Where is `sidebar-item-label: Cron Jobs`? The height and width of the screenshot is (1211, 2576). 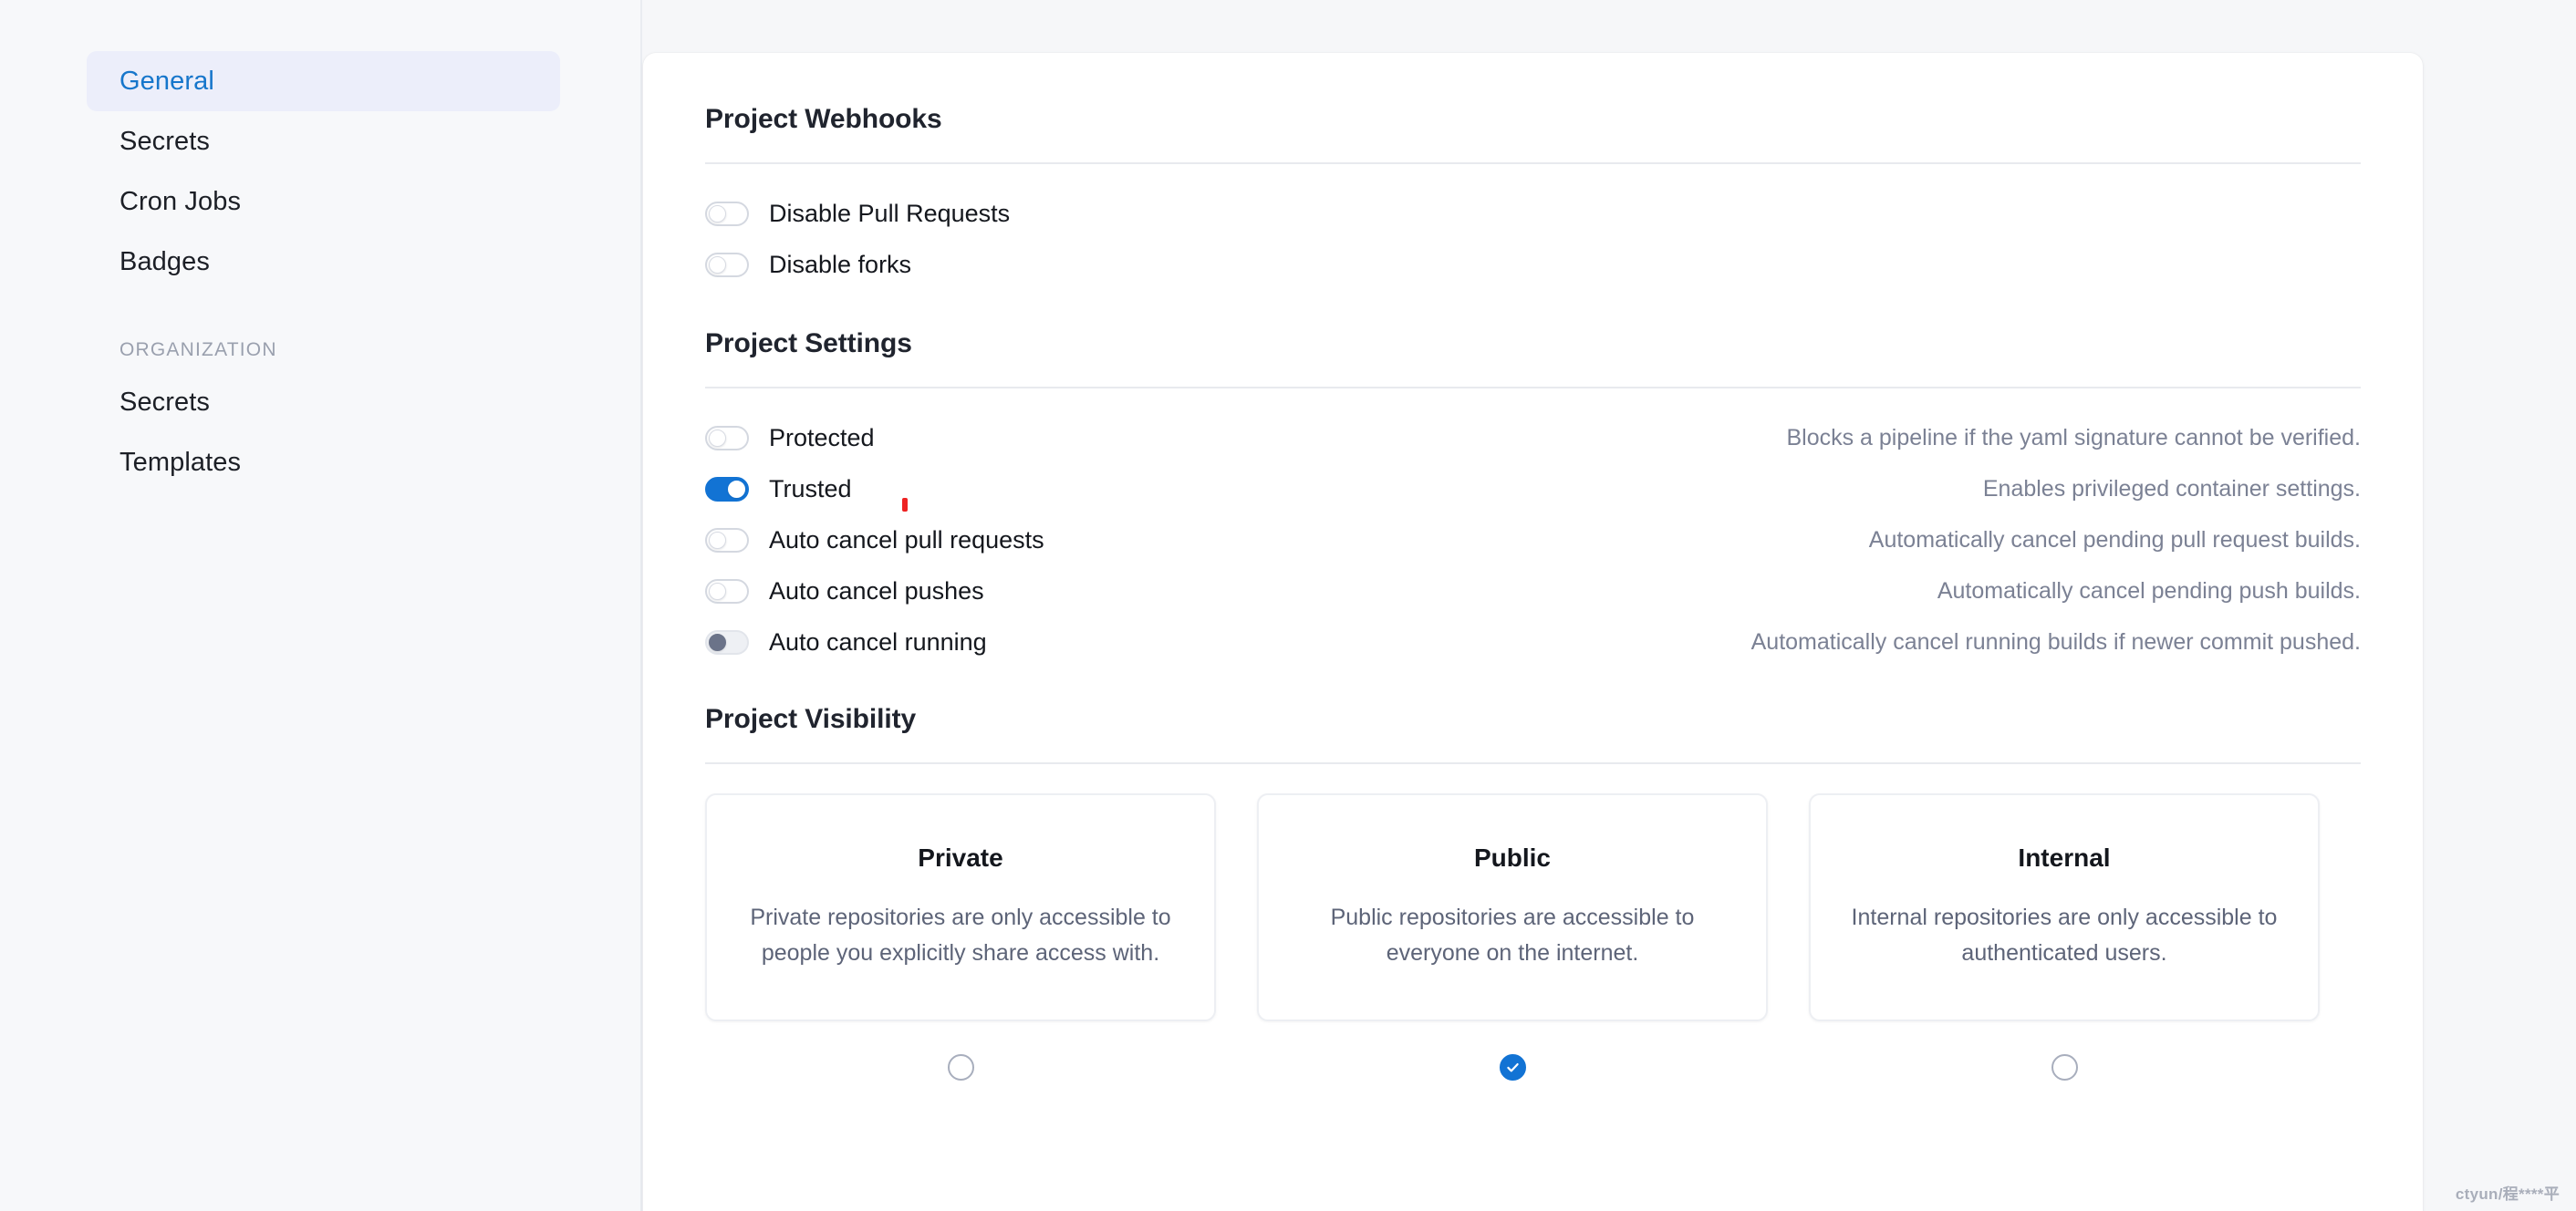
sidebar-item-label: Cron Jobs is located at coordinates (180, 201).